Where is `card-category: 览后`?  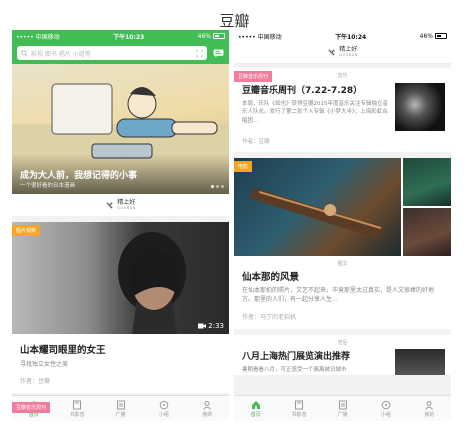
card-category: 览后 is located at coordinates (342, 343).